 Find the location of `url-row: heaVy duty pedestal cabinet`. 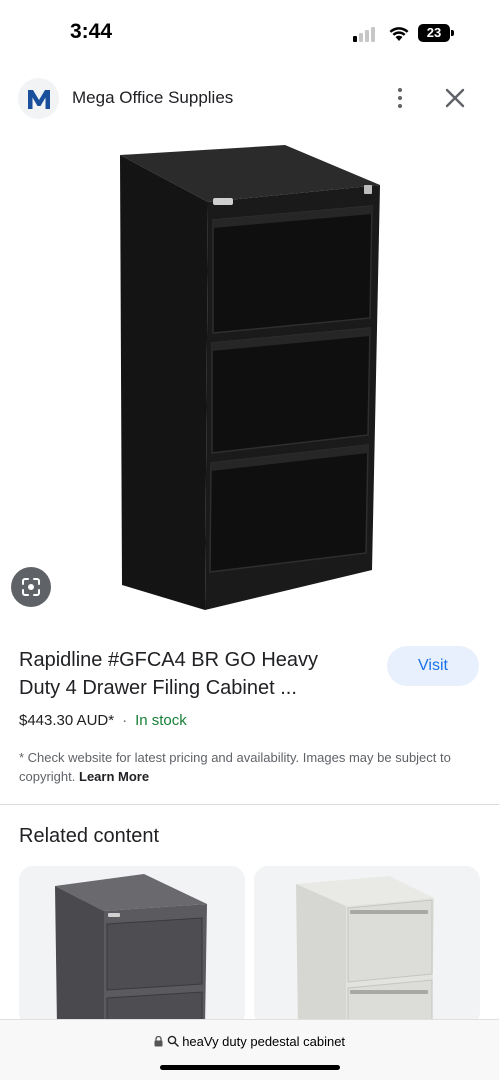

url-row: heaVy duty pedestal cabinet is located at coordinates (249, 1041).